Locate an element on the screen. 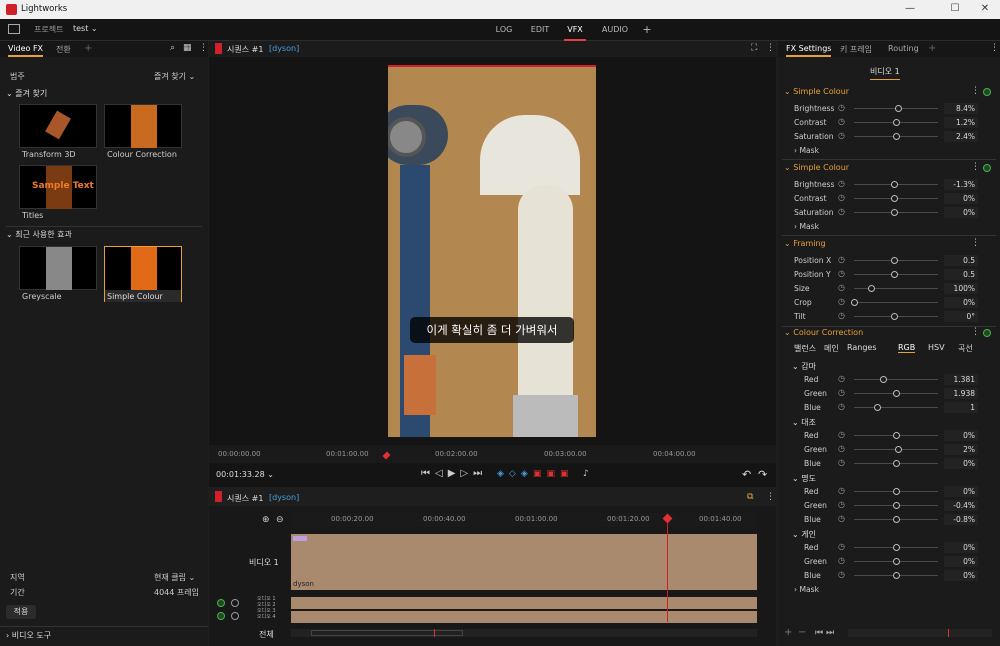  param-value: -1.3% is located at coordinates (961, 184).